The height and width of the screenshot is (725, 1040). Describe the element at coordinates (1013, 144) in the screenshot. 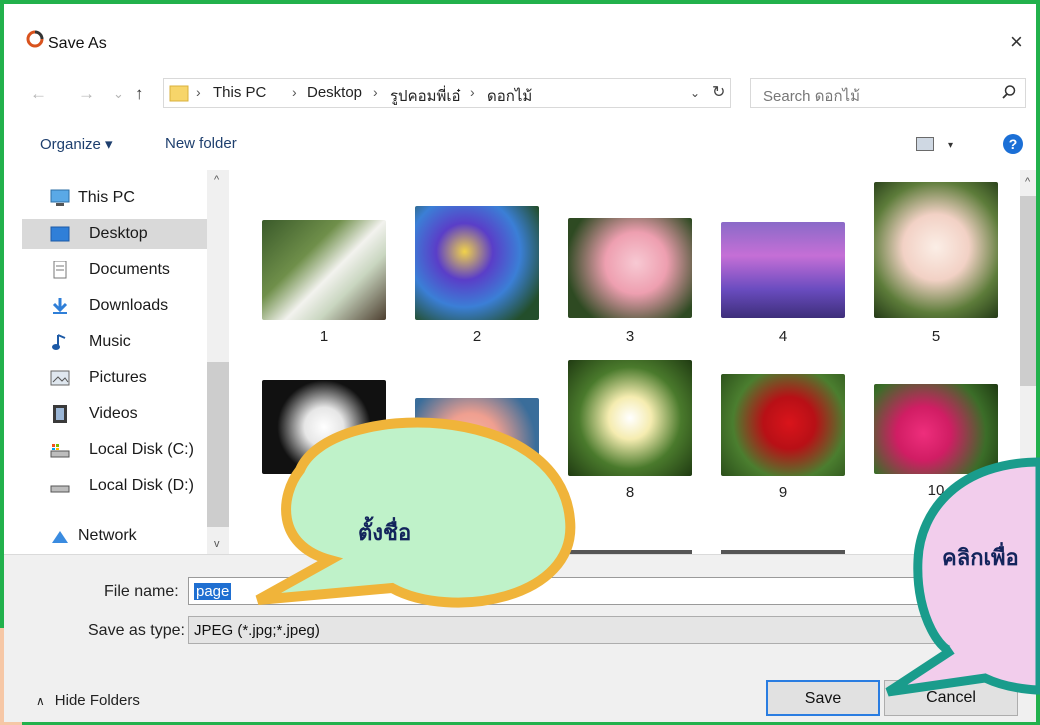

I see `help-button: ?` at that location.